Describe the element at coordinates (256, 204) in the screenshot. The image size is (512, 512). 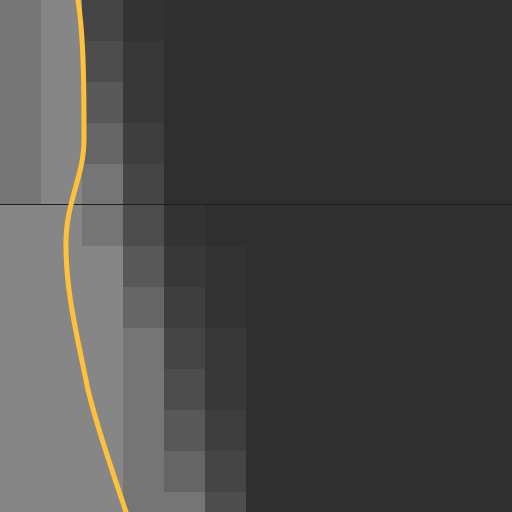
I see `horizontal-divider` at that location.